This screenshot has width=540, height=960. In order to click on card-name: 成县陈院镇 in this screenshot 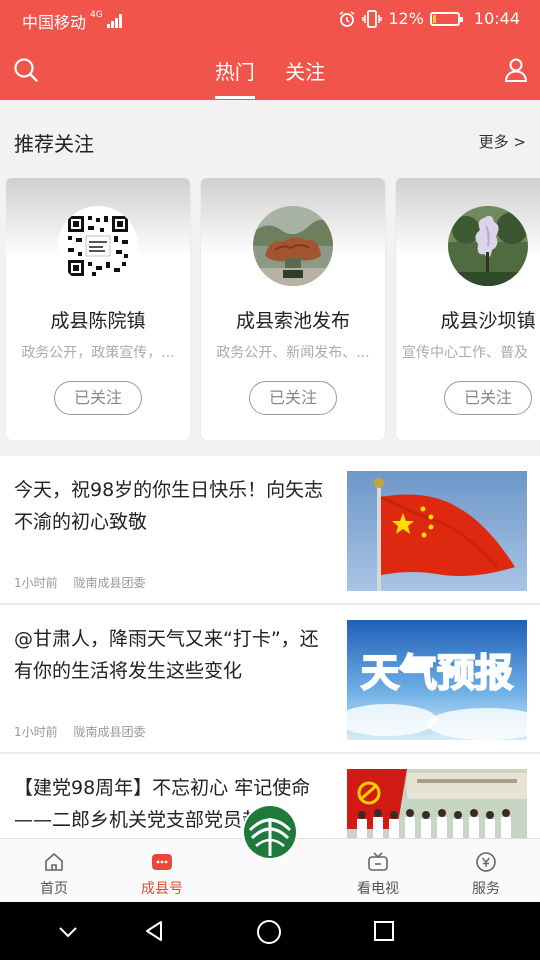, I will do `click(98, 321)`.